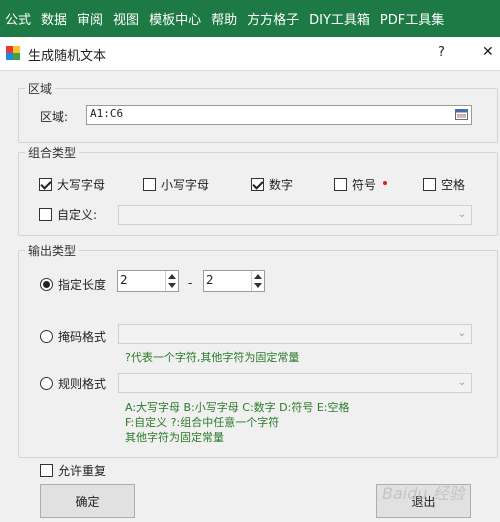  Describe the element at coordinates (77, 215) in the screenshot. I see `custom-label: 自定义:` at that location.